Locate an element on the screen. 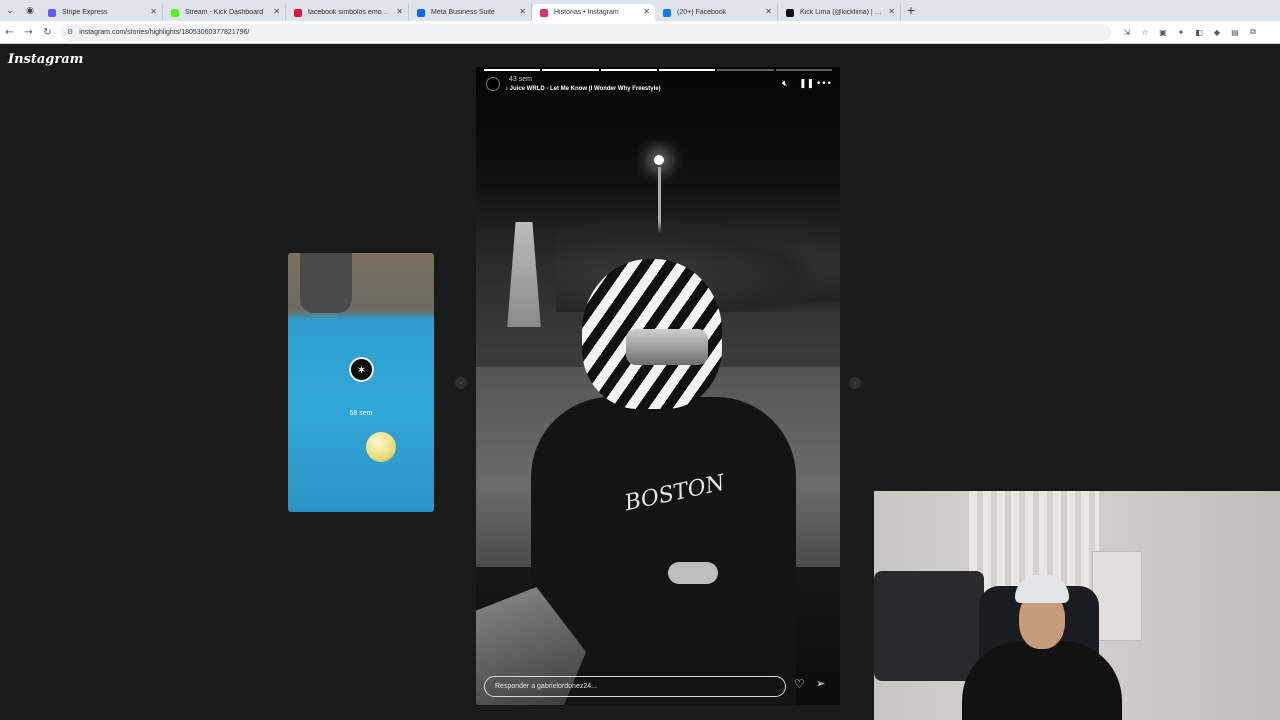 The height and width of the screenshot is (720, 1280). story-photo-lamp is located at coordinates (659, 160).